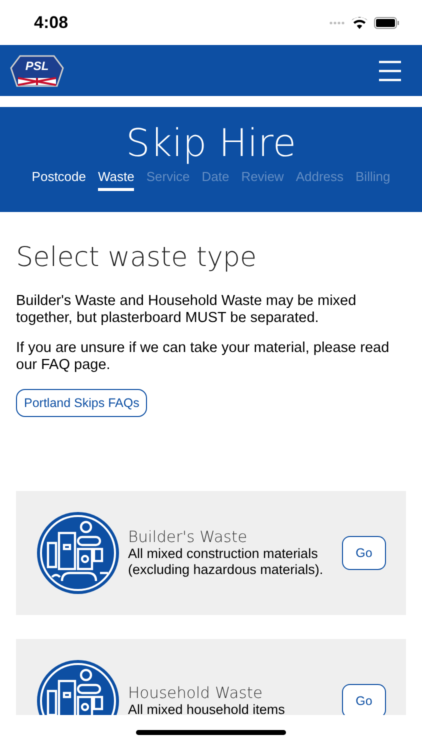 Image resolution: width=422 pixels, height=750 pixels. I want to click on faq-button: Portland Skips FAQs, so click(82, 403).